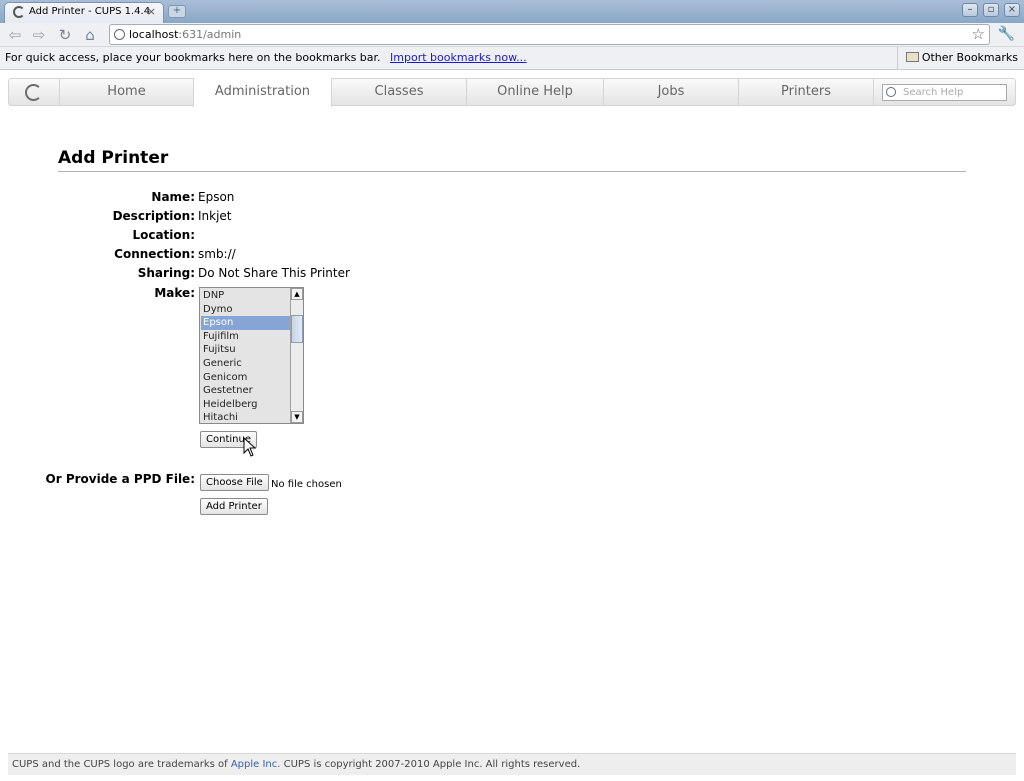 Image resolution: width=1024 pixels, height=781 pixels. Describe the element at coordinates (245, 391) in the screenshot. I see `make-option: Gestetner` at that location.